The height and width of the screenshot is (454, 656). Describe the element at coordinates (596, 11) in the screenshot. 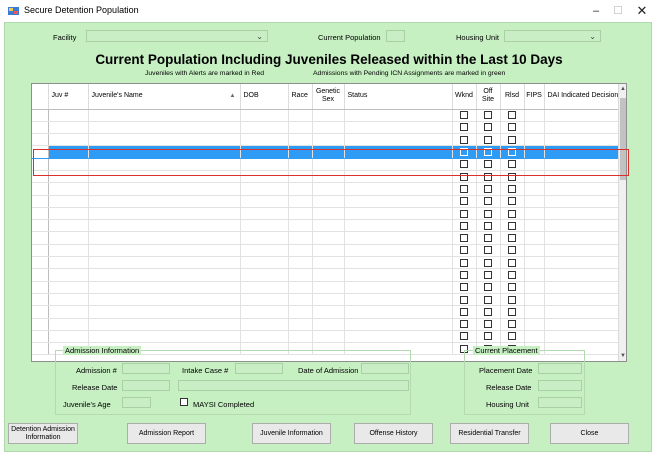

I see `minimize-button: –` at that location.